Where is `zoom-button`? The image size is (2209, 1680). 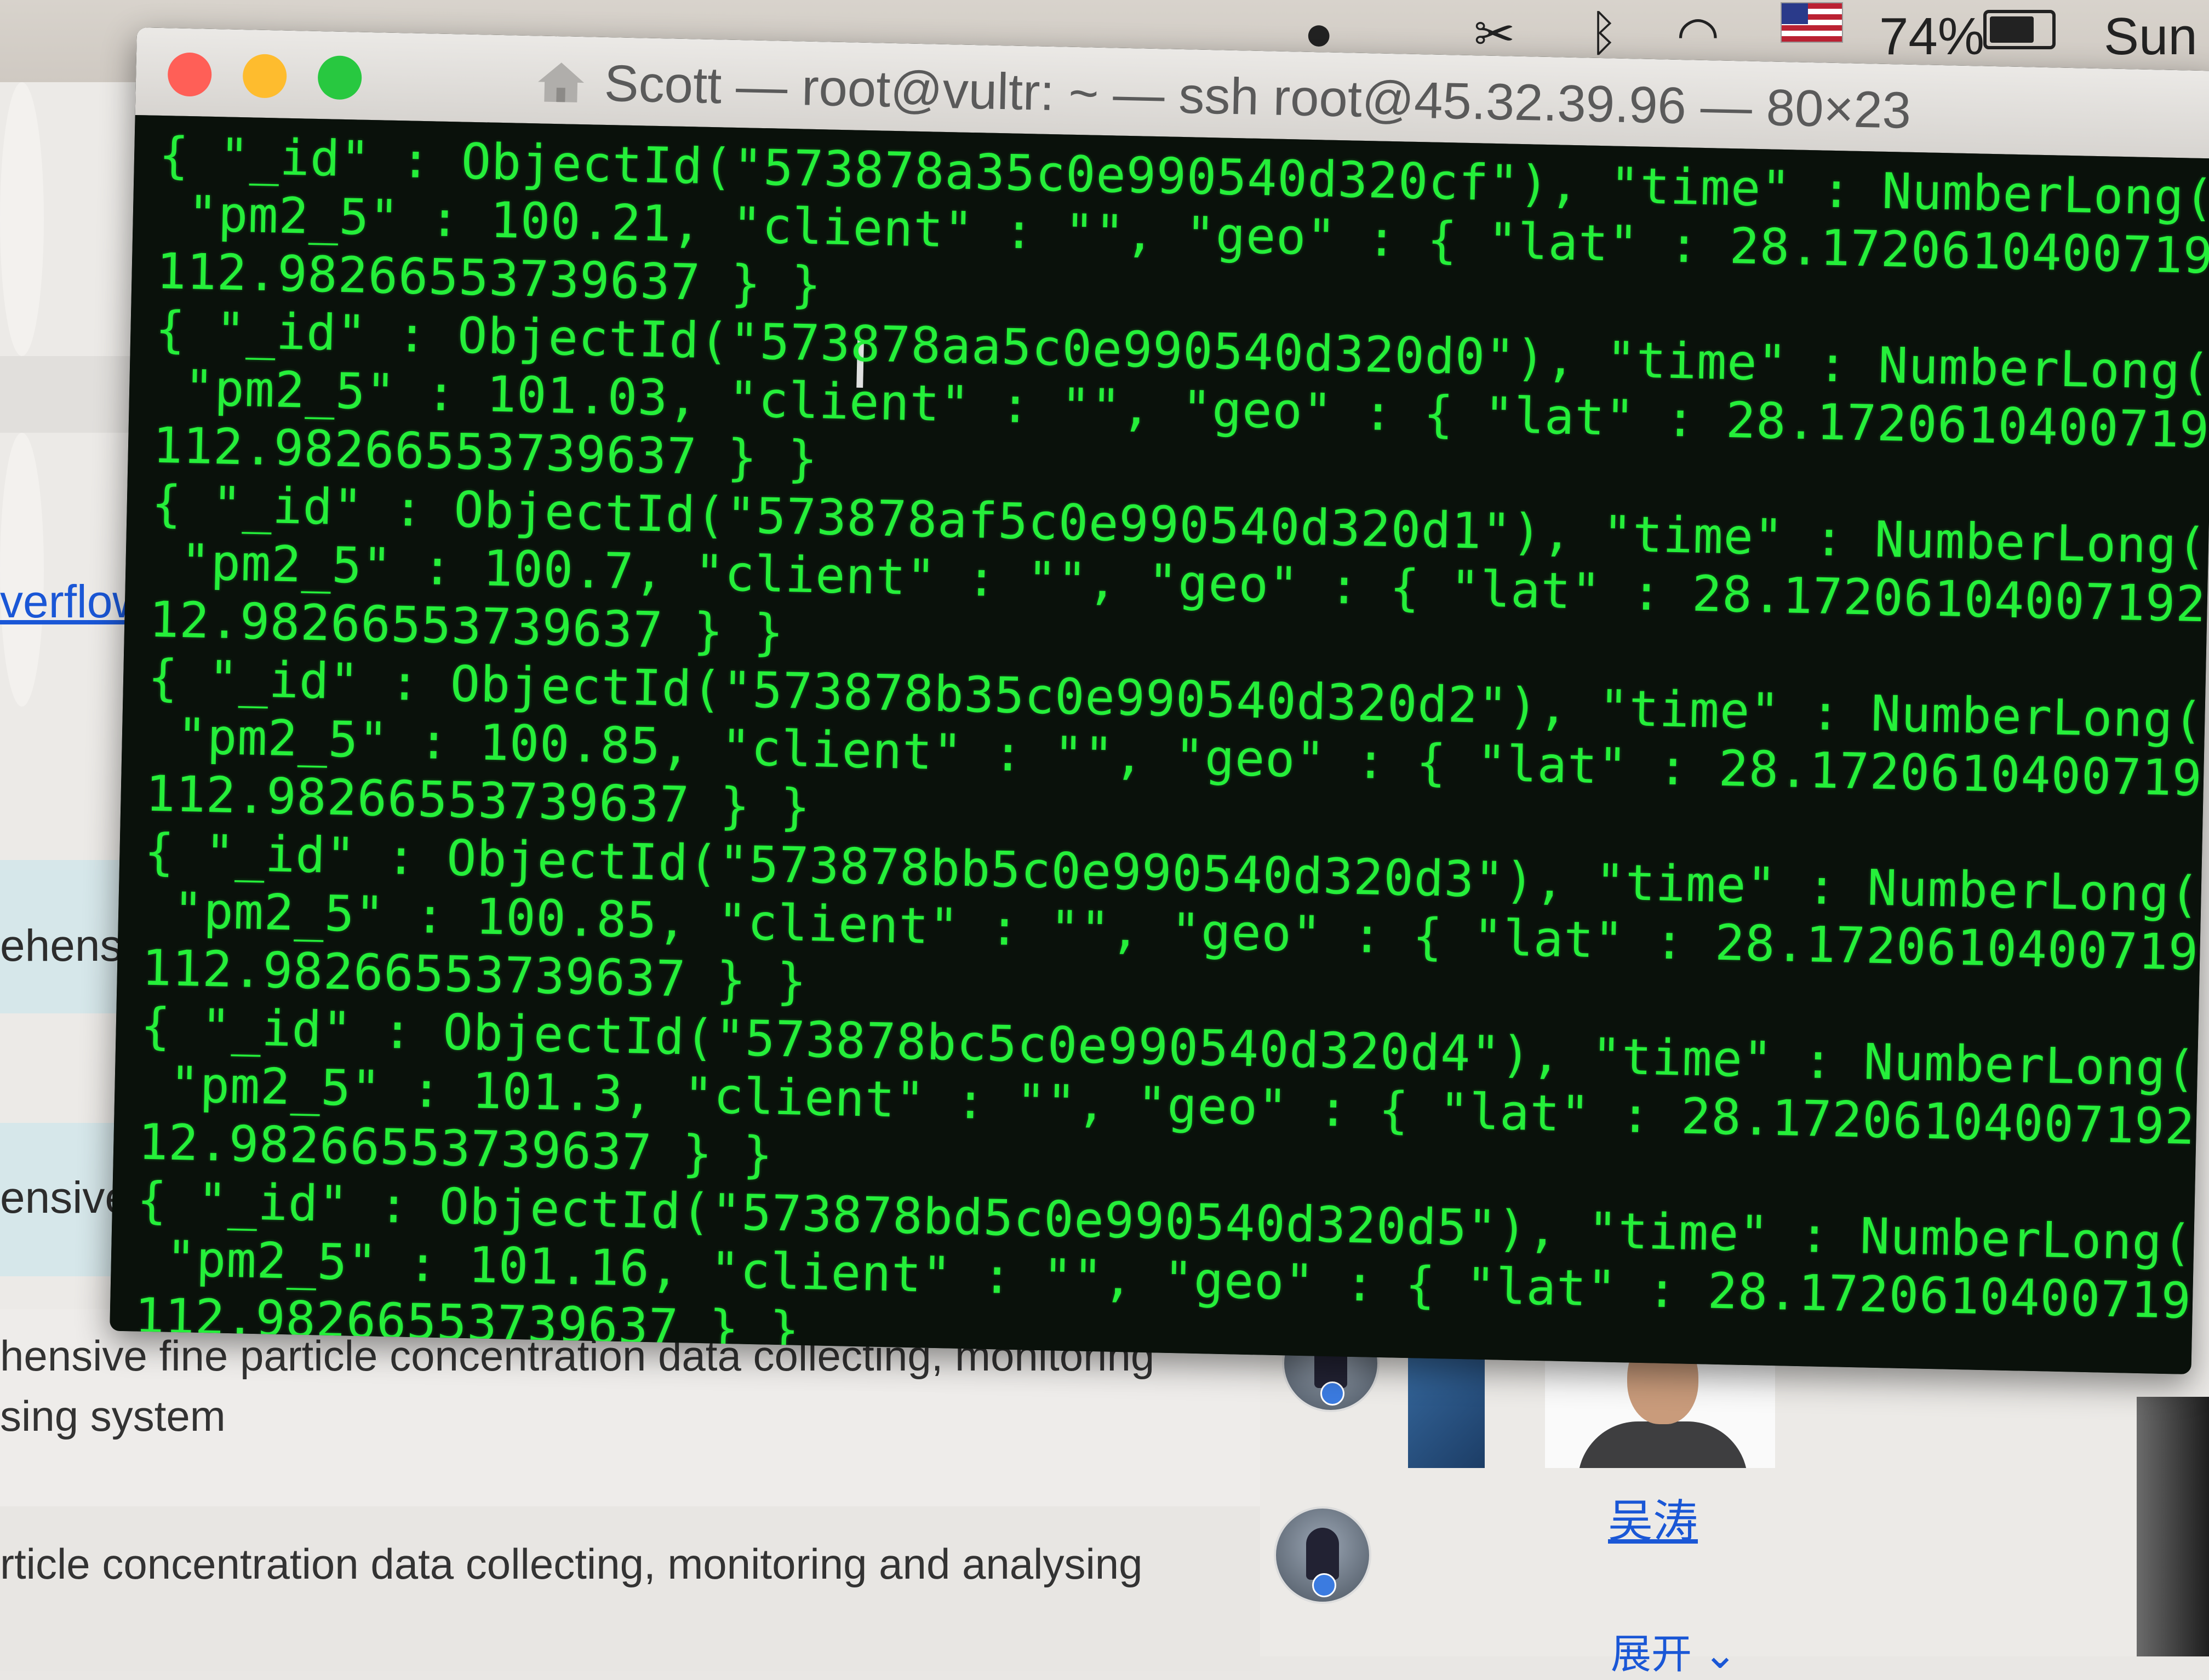 zoom-button is located at coordinates (339, 77).